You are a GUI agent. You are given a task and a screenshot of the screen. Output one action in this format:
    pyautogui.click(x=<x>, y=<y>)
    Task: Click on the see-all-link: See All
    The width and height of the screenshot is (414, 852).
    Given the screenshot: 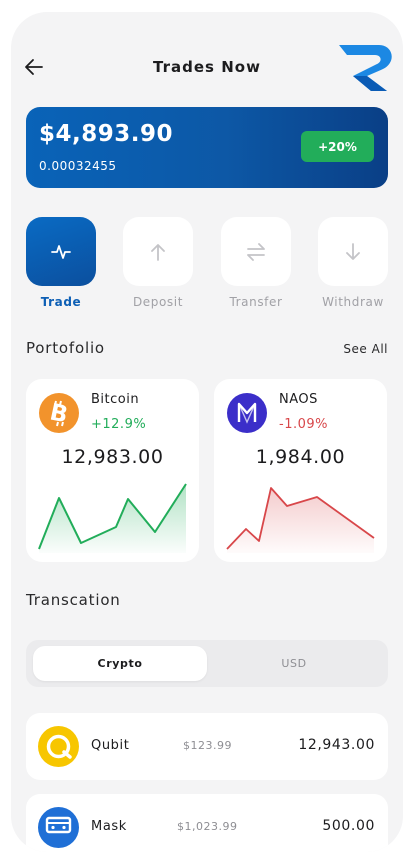 What is the action you would take?
    pyautogui.click(x=365, y=349)
    